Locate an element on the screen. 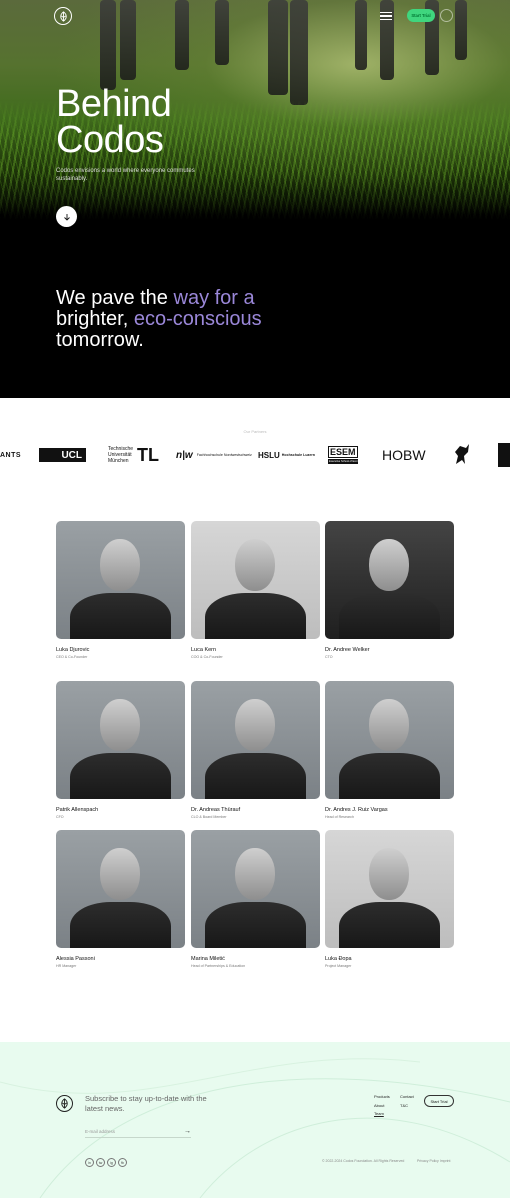  language-icon is located at coordinates (446, 15).